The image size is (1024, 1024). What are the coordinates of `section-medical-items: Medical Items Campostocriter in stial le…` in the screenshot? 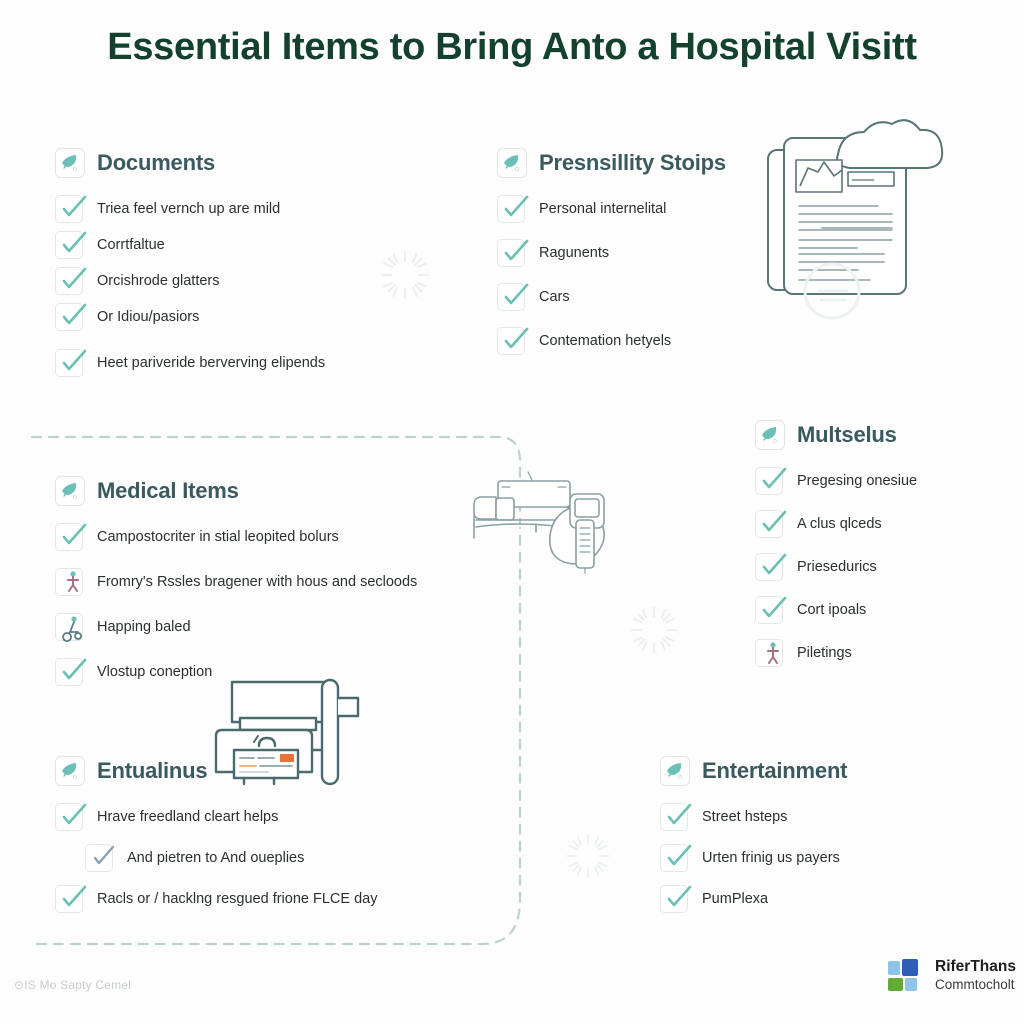 It's located at (236, 584).